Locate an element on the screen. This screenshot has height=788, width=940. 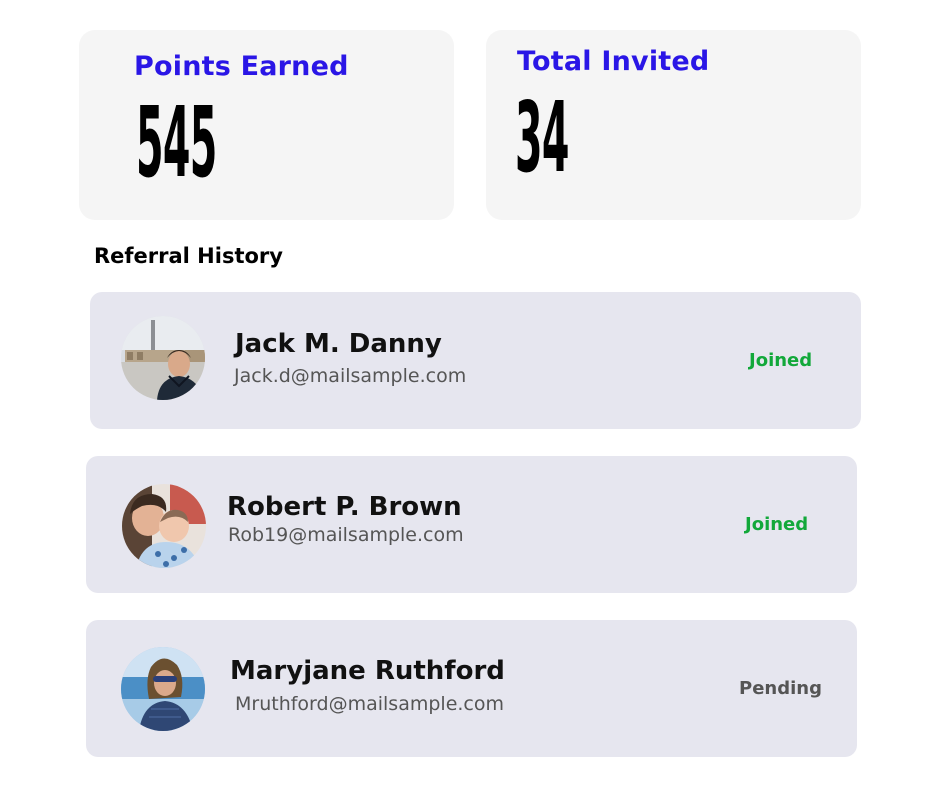
points-earned-card: Points Earned 545 is located at coordinates (266, 125).